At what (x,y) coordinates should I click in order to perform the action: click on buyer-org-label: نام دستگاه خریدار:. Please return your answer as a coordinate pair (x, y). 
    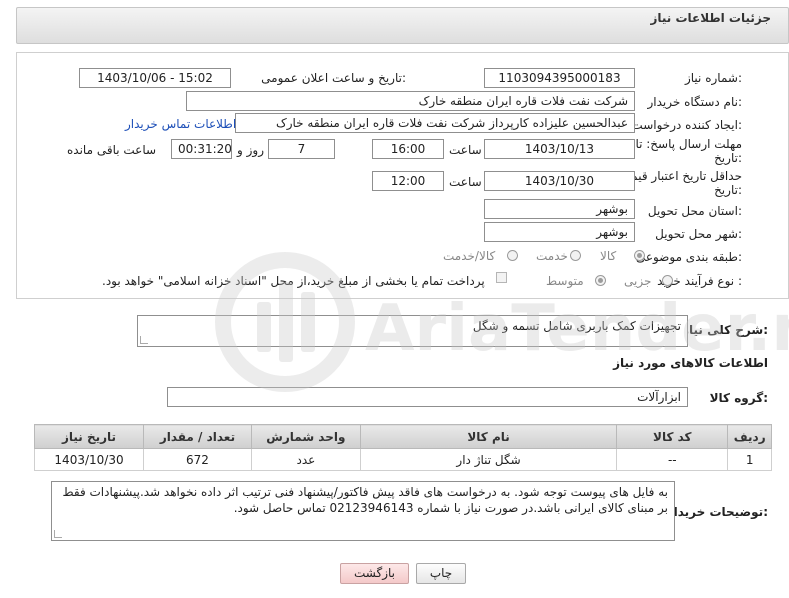
    Looking at the image, I should click on (695, 102).